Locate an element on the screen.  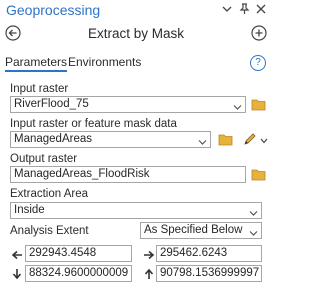
analysis-extent-label: Analysis Extent is located at coordinates (49, 231).